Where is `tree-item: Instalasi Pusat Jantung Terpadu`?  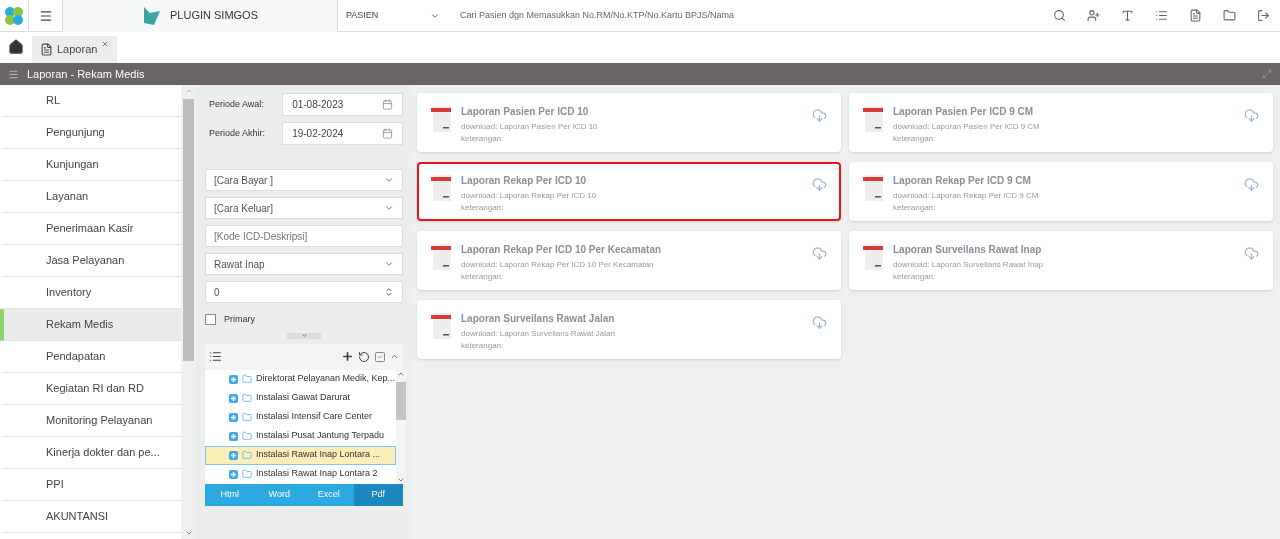
tree-item: Instalasi Pusat Jantung Terpadu is located at coordinates (301, 436).